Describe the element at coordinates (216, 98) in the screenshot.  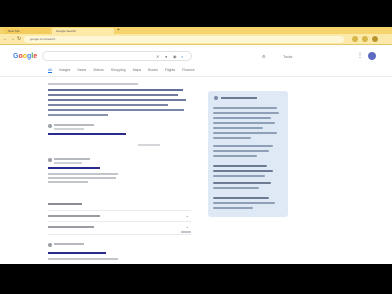
I see `info-icon` at that location.